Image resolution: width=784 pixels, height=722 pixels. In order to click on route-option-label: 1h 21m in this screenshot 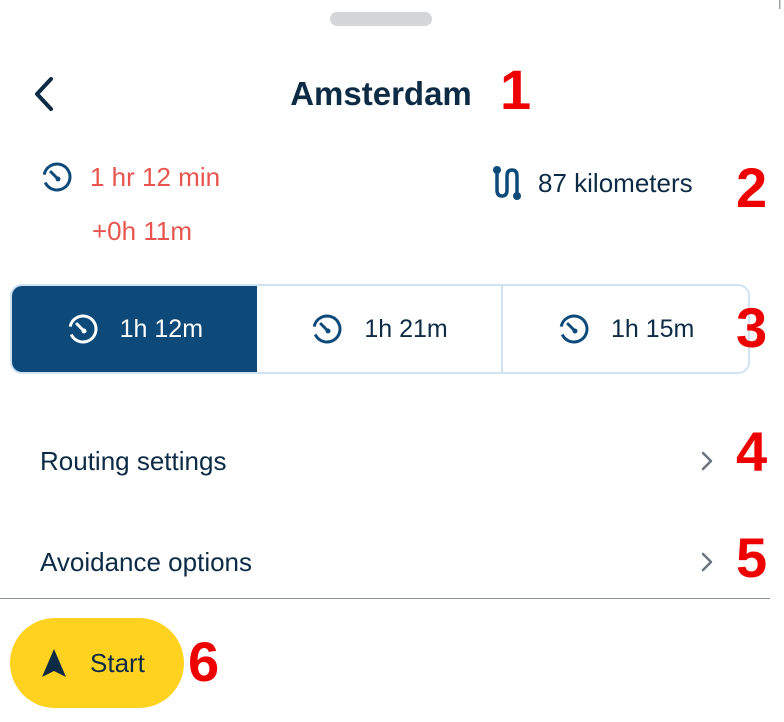, I will do `click(406, 329)`.